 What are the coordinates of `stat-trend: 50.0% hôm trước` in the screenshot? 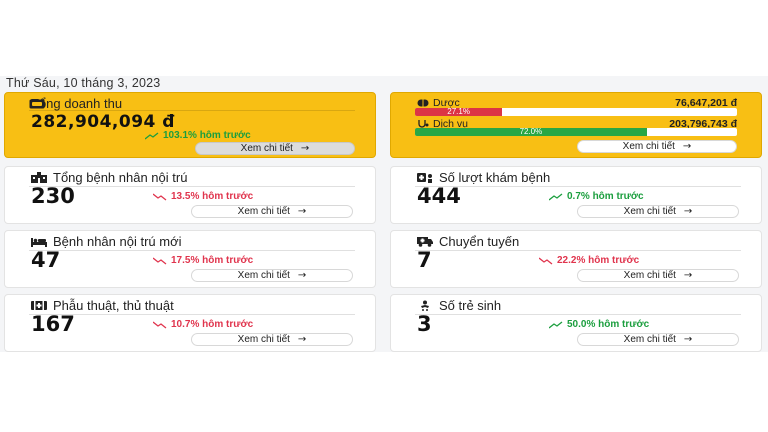 It's located at (599, 324).